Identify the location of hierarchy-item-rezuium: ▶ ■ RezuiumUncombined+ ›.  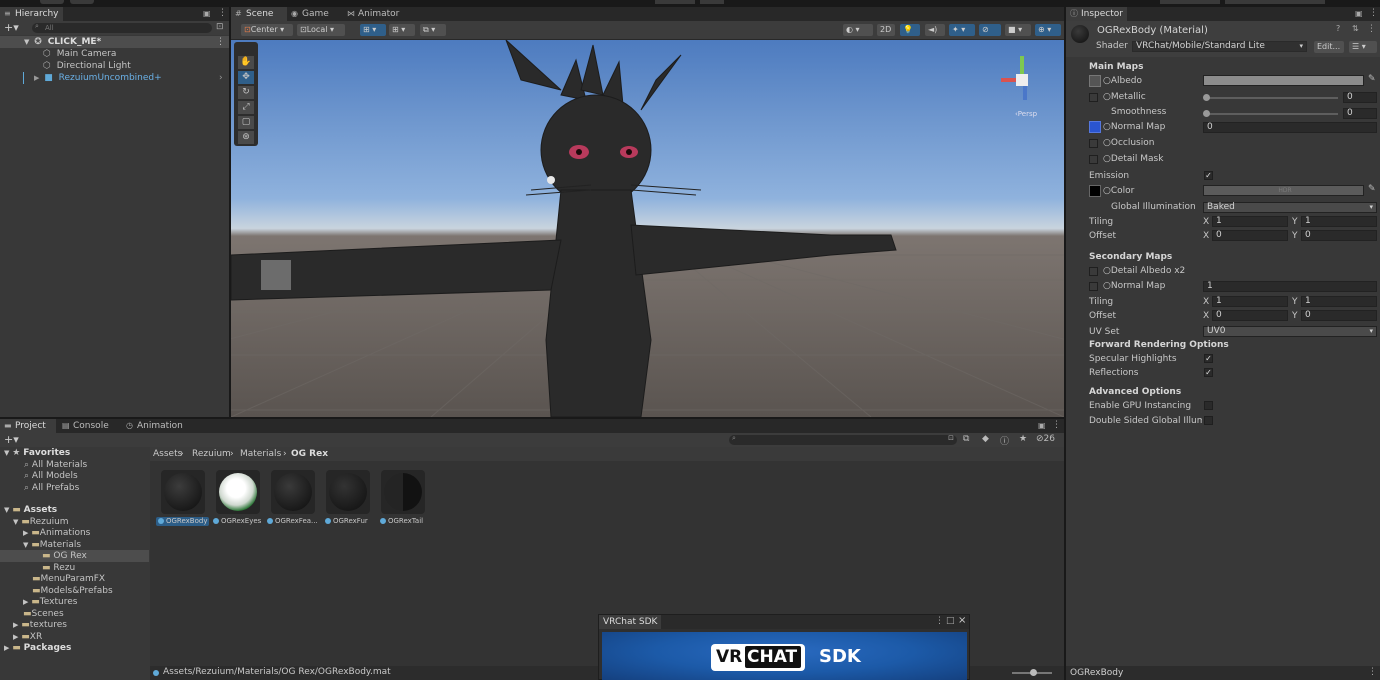
(114, 78).